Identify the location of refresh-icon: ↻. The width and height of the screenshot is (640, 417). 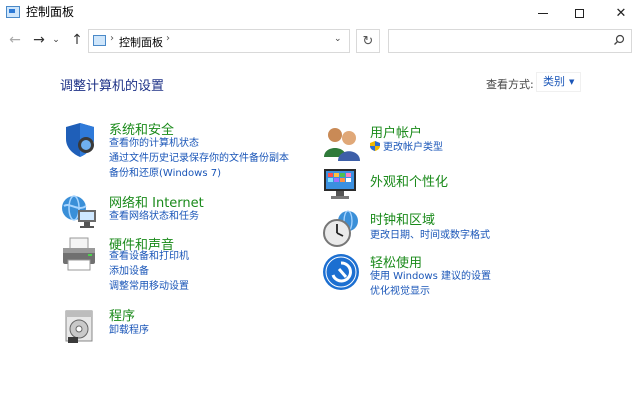
(368, 41).